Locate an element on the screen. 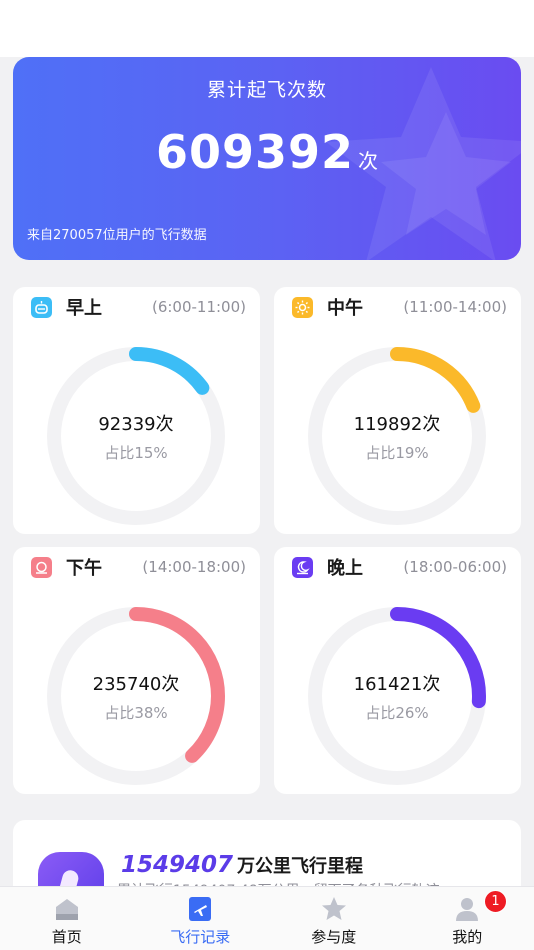 The image size is (534, 950). star-icon is located at coordinates (333, 908).